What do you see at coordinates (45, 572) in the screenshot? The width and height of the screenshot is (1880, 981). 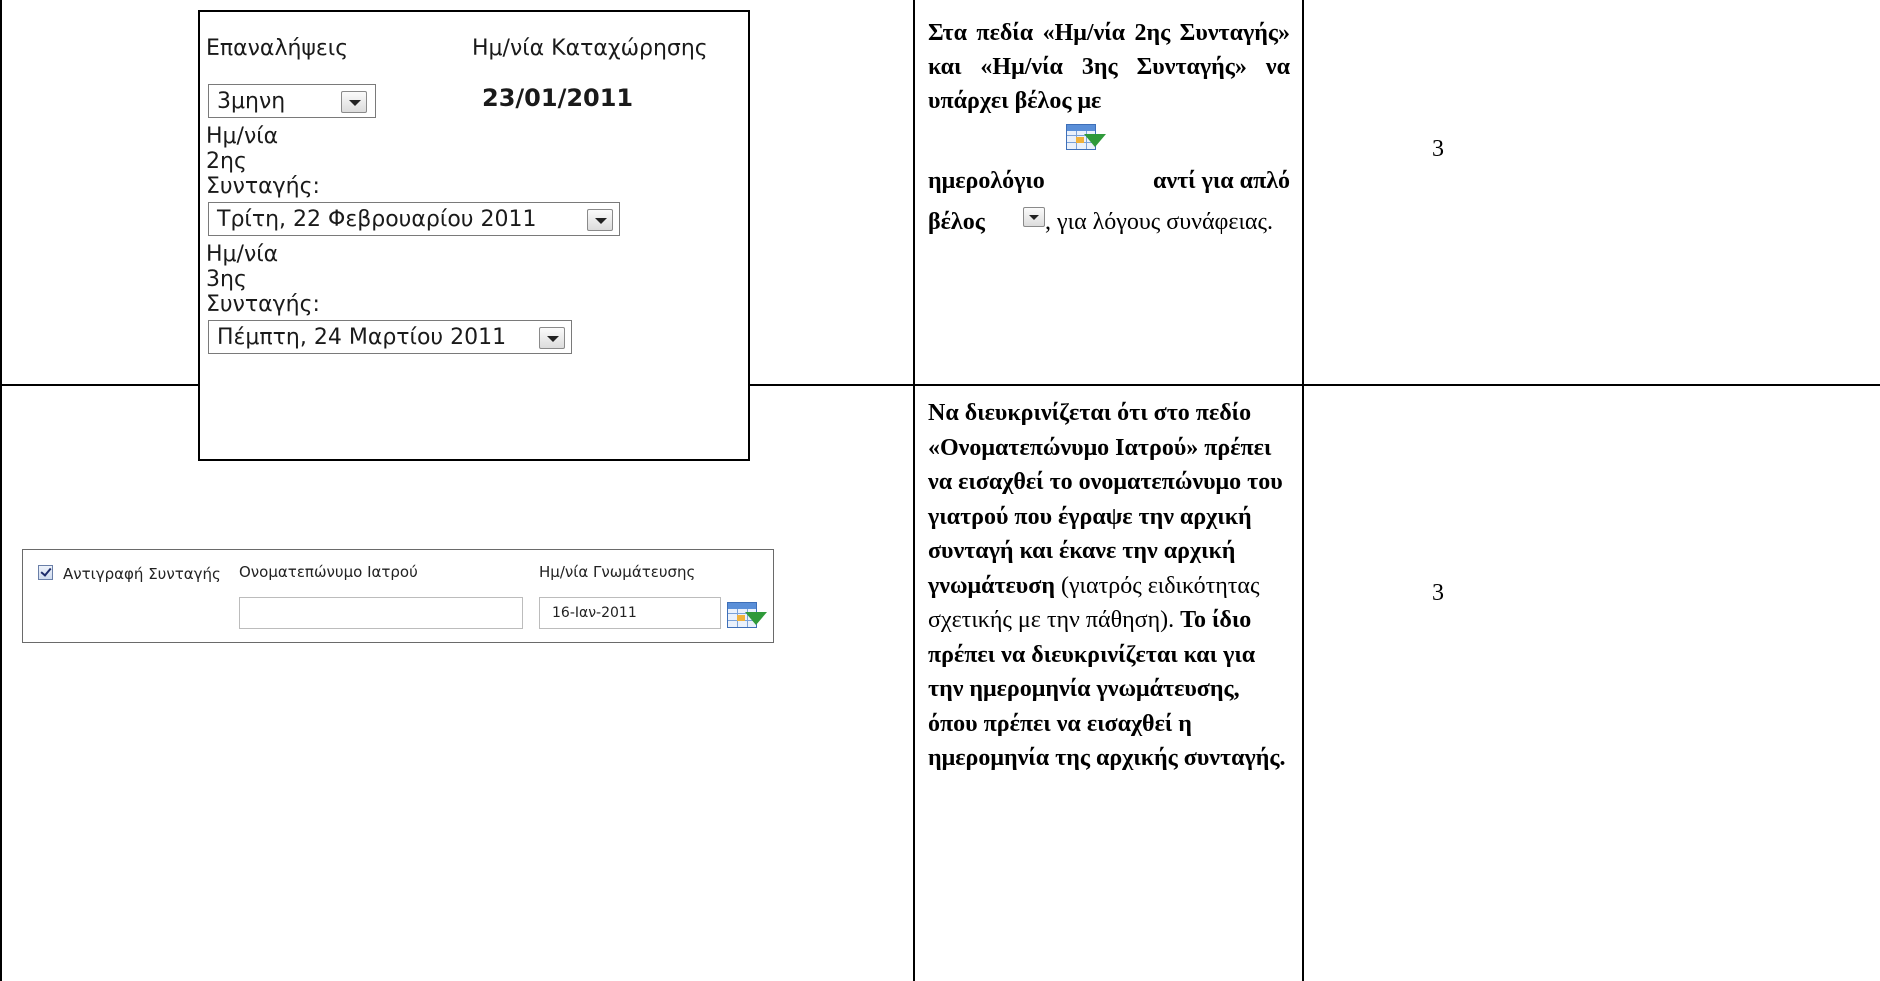 I see `checkbox-checked-icon` at bounding box center [45, 572].